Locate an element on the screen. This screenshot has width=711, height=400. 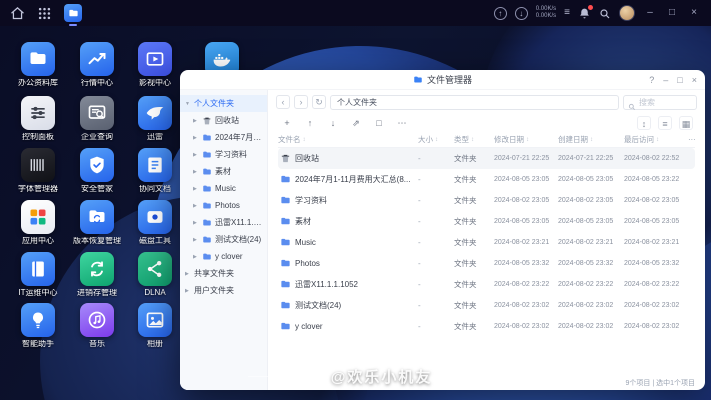
sort-button: ↕ is located at coordinates (644, 123).